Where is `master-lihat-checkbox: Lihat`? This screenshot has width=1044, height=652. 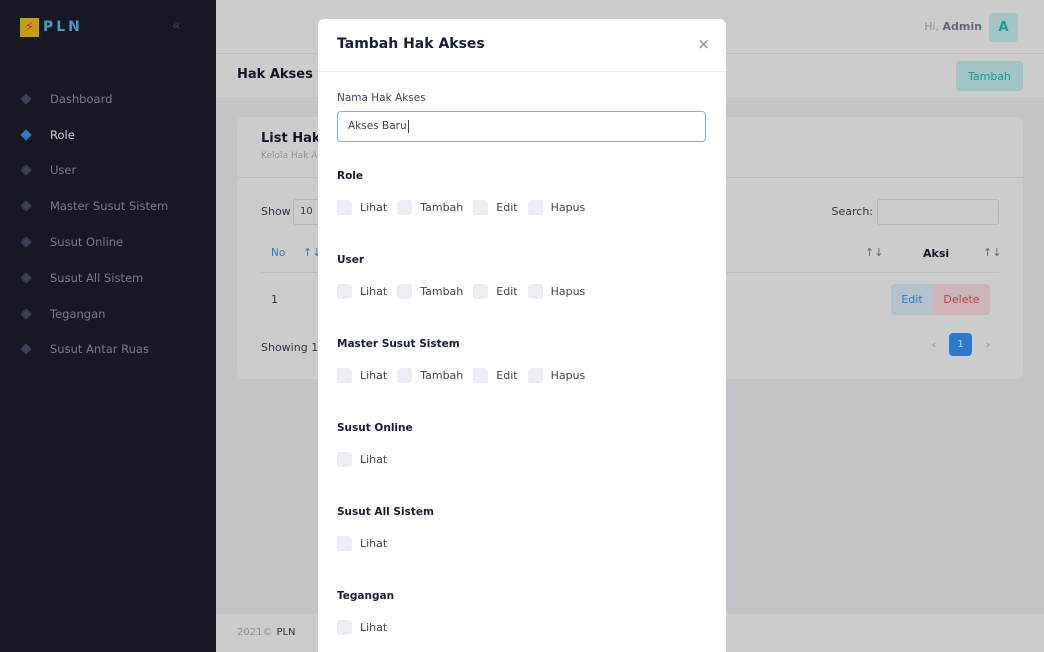 master-lihat-checkbox: Lihat is located at coordinates (362, 375).